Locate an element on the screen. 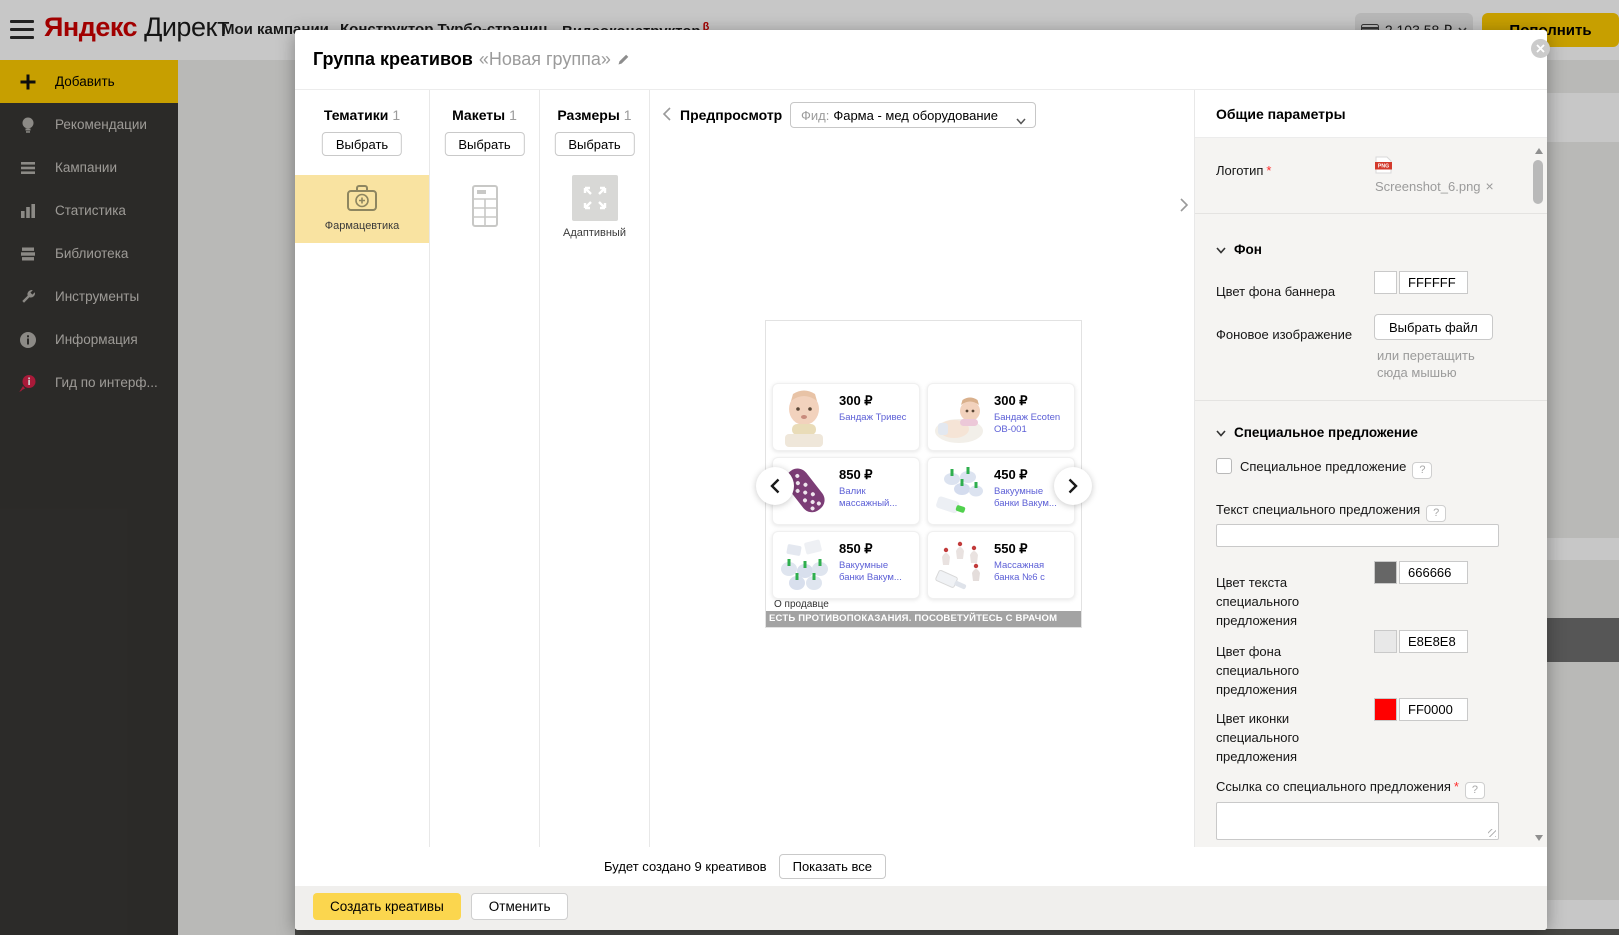  choose-file-button: Выбрать файл is located at coordinates (1433, 327).